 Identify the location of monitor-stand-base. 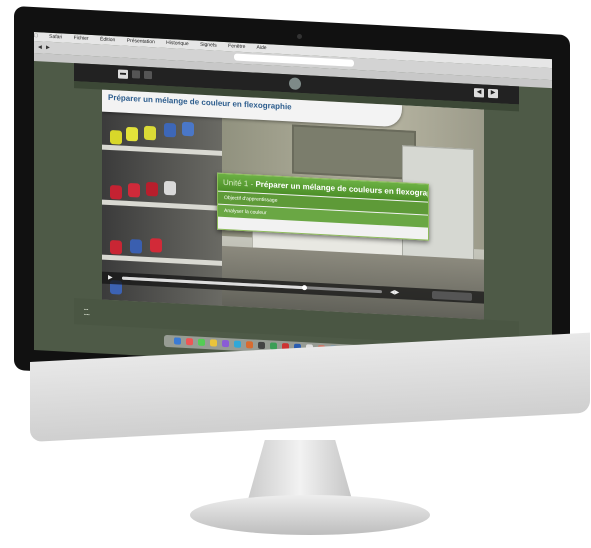
(310, 515).